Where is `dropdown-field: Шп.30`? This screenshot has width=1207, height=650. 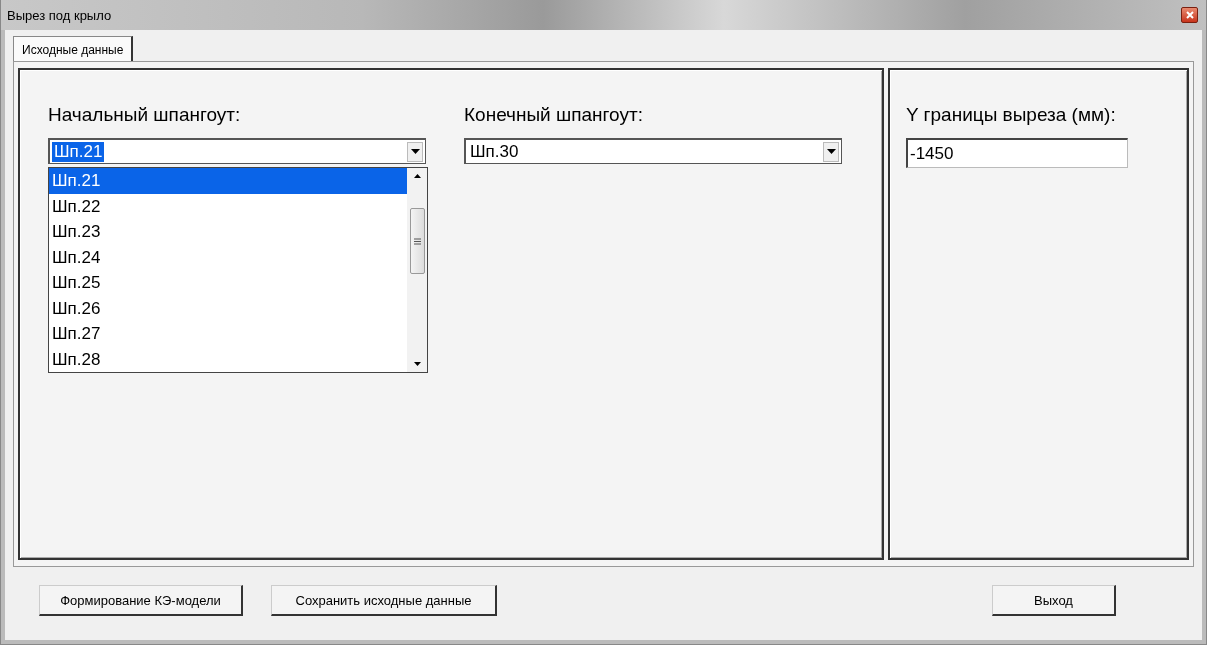 dropdown-field: Шп.30 is located at coordinates (653, 151).